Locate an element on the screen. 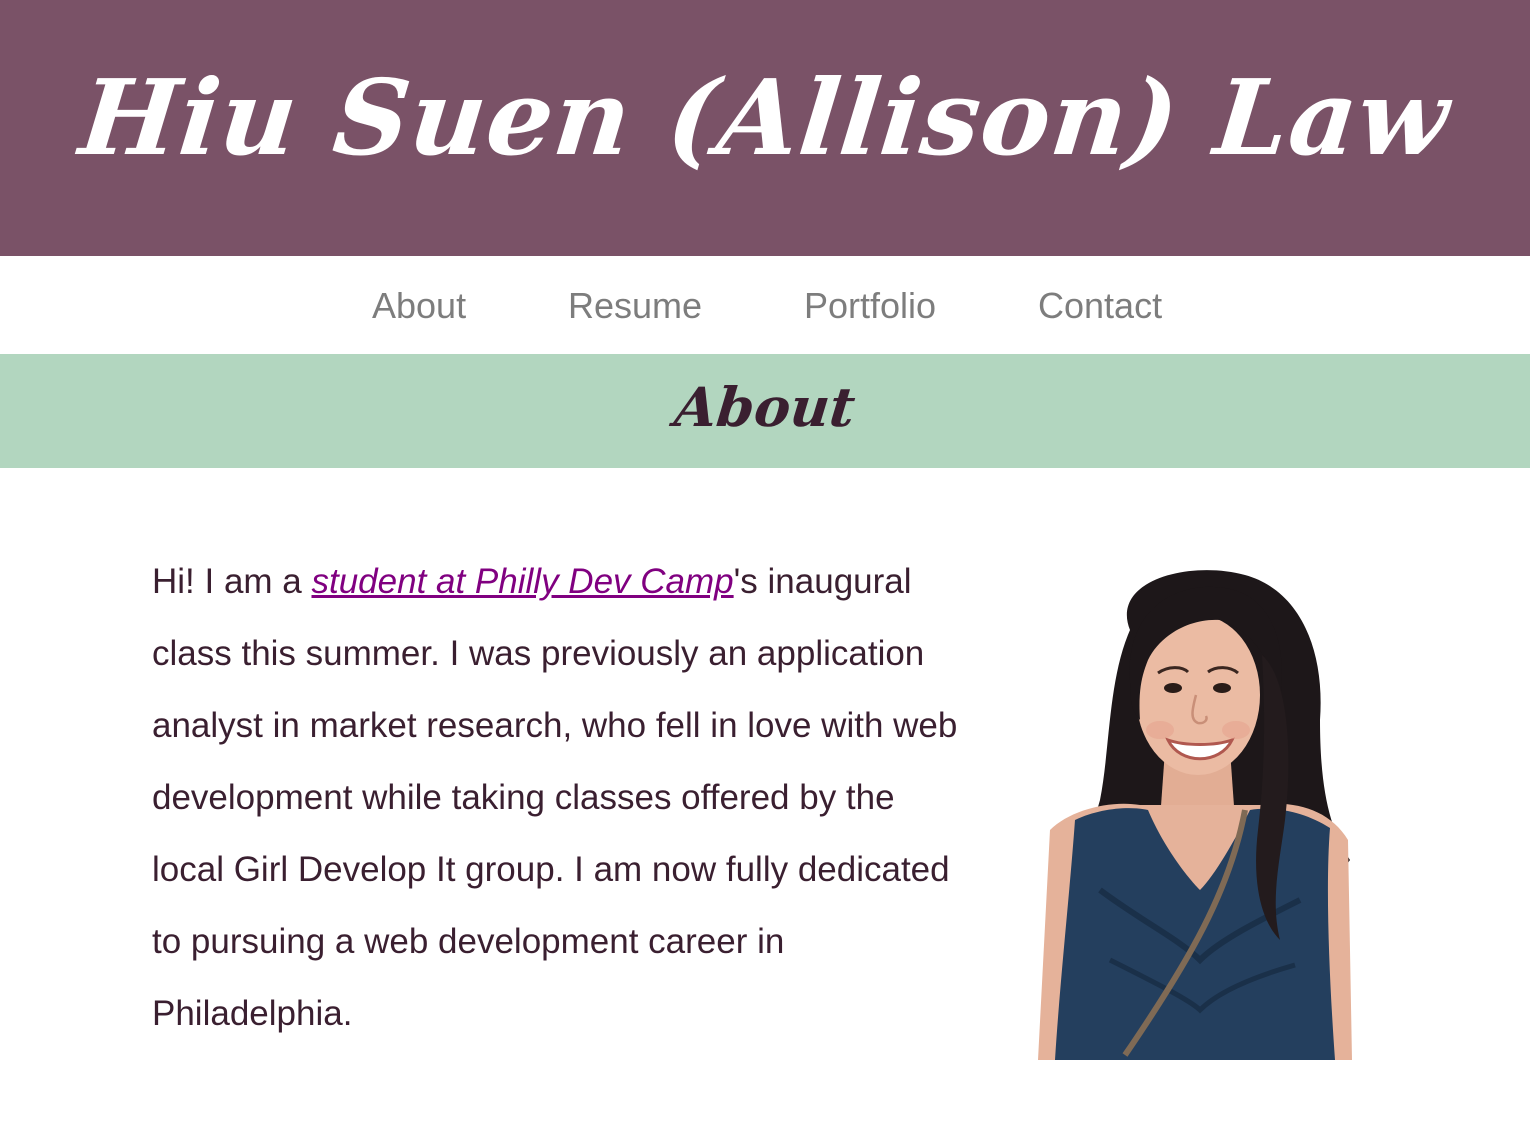 Image resolution: width=1530 pixels, height=1126 pixels. about-text-intro: Hi! I am a is located at coordinates (232, 581).